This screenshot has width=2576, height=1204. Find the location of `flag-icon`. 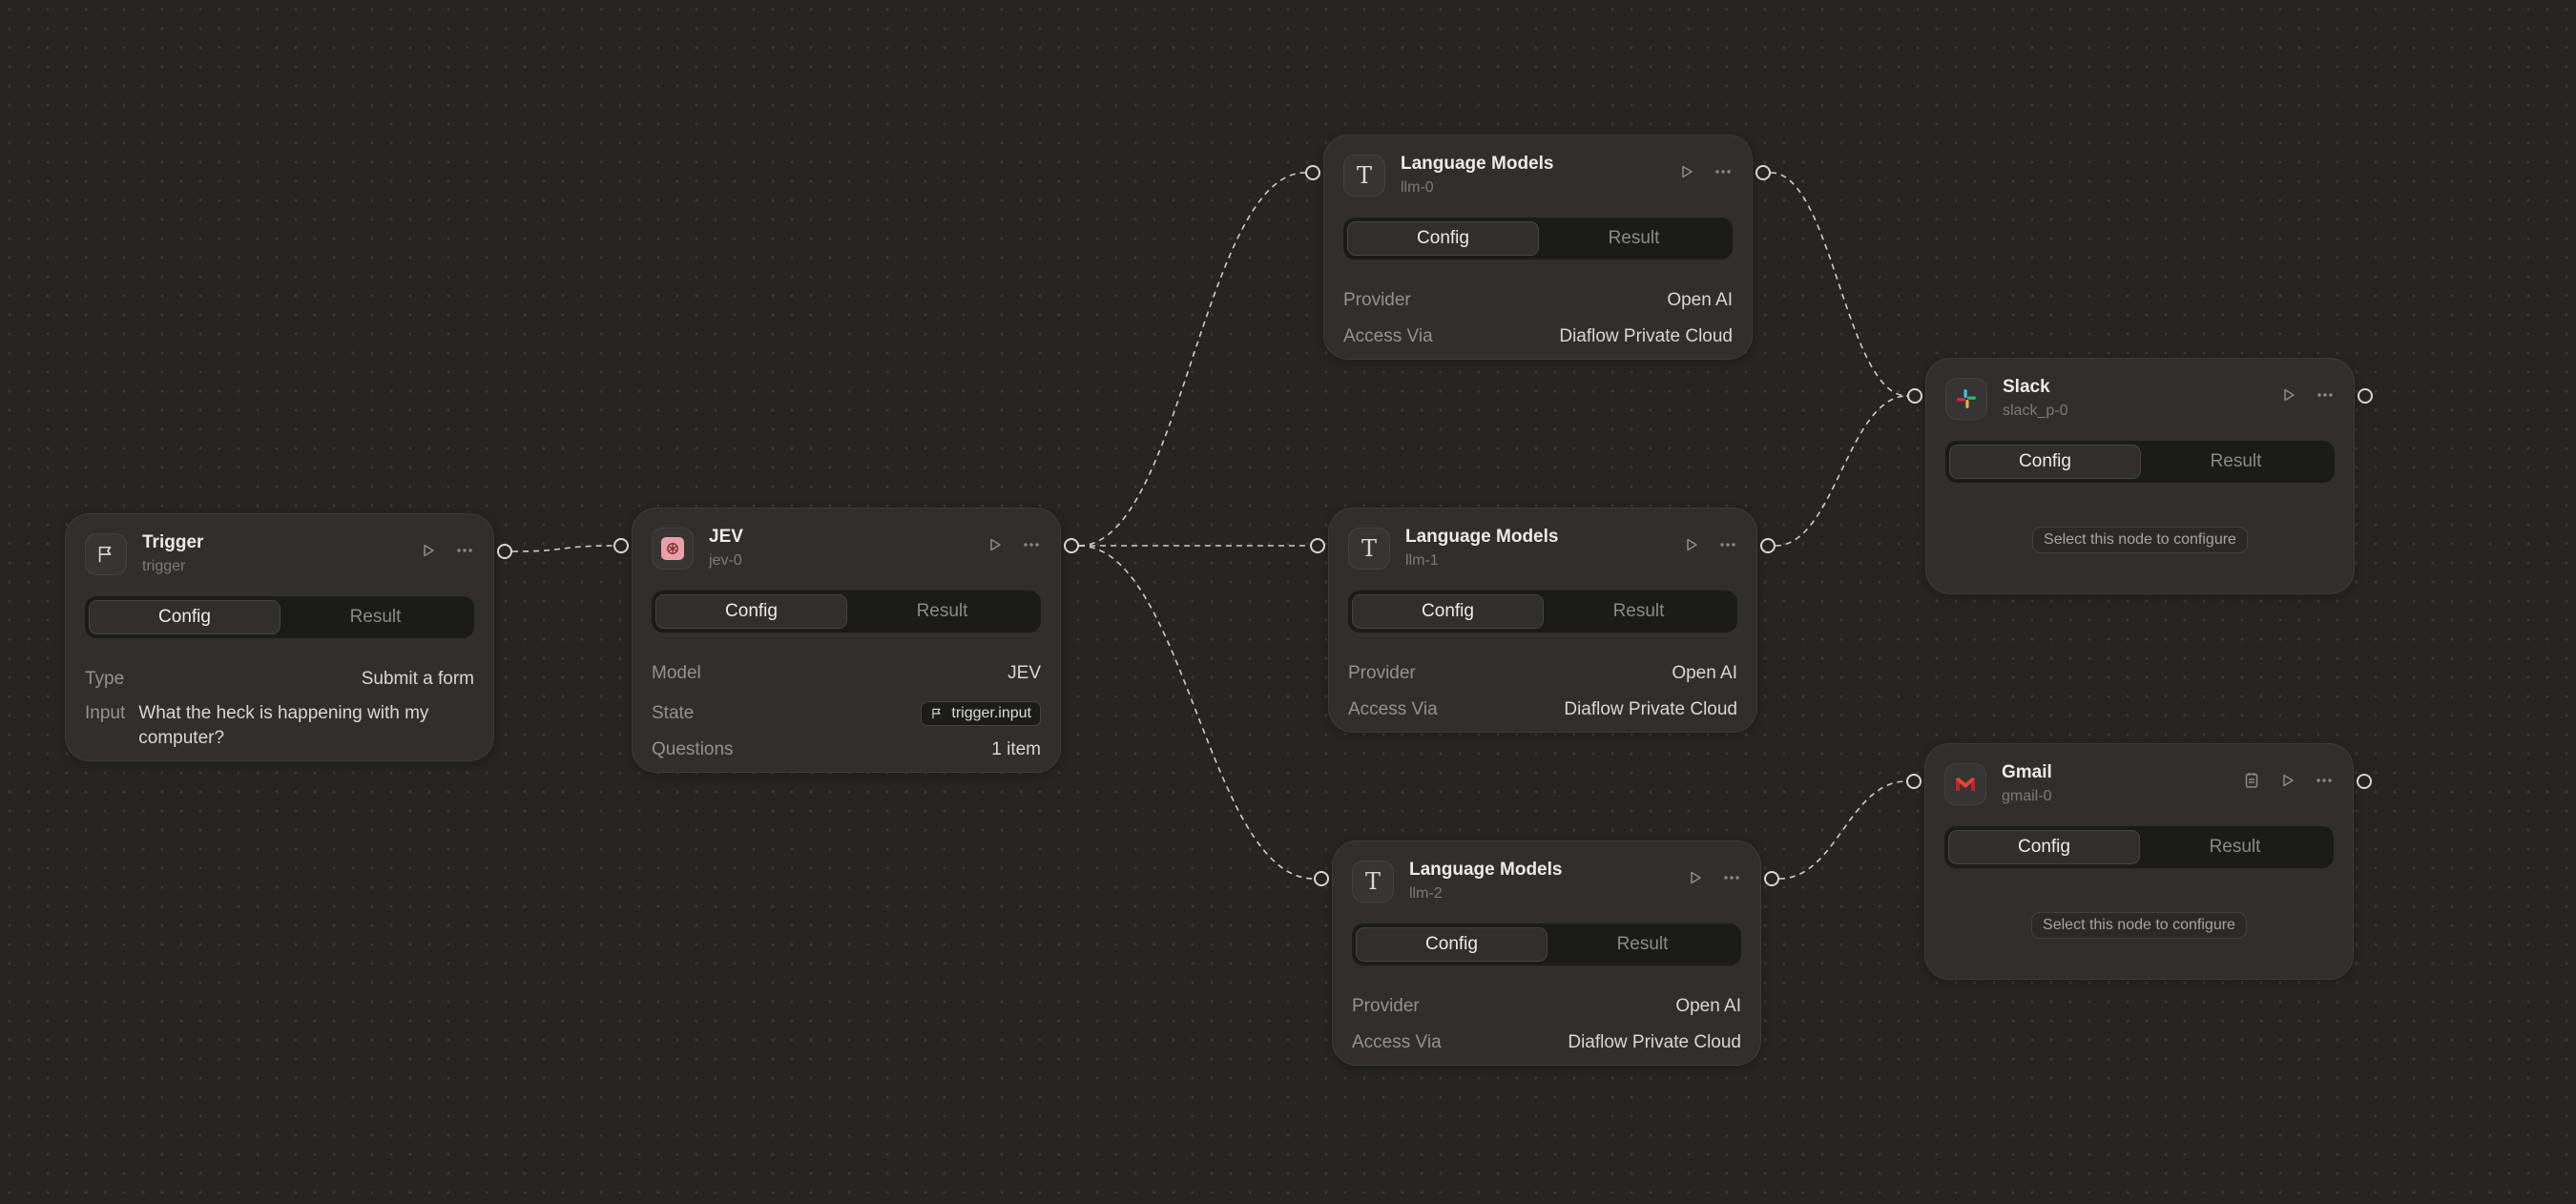

flag-icon is located at coordinates (936, 713).